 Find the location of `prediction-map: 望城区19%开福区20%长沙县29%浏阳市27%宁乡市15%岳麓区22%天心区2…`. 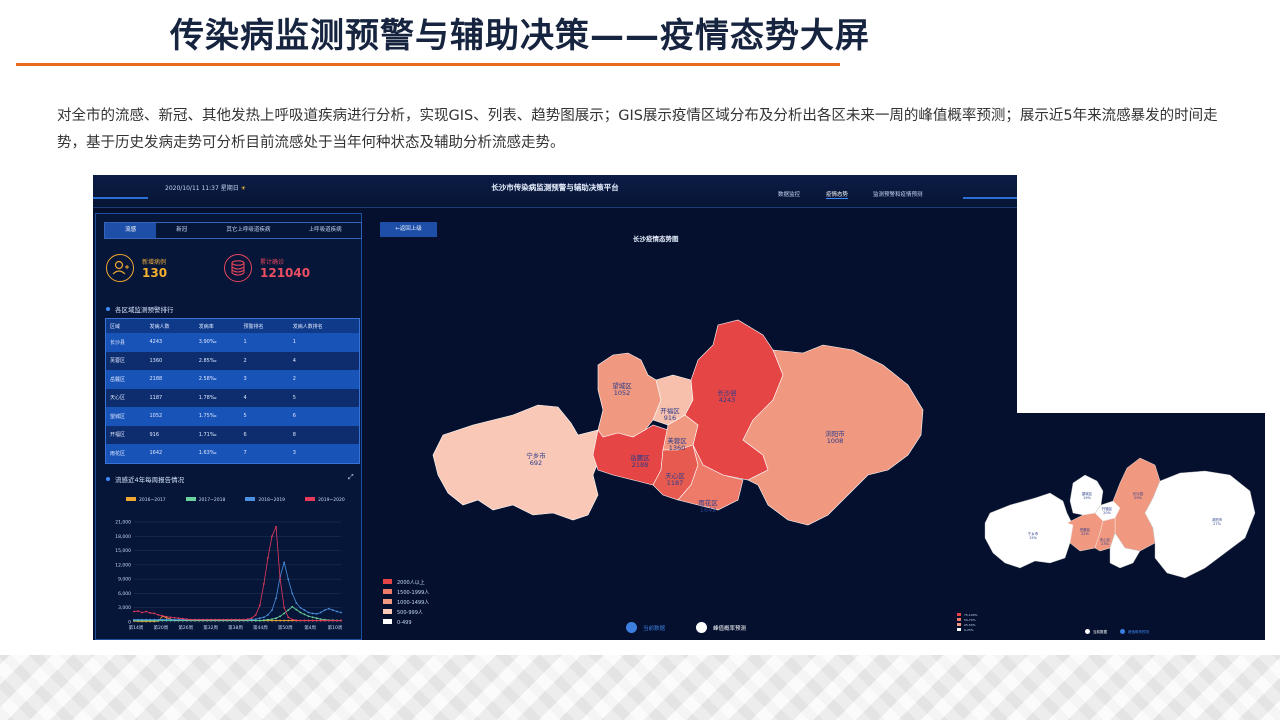

prediction-map: 望城区19%开福区20%长沙县29%浏阳市27%宁乡市15%岳麓区22%天心区2… is located at coordinates (1120, 518).